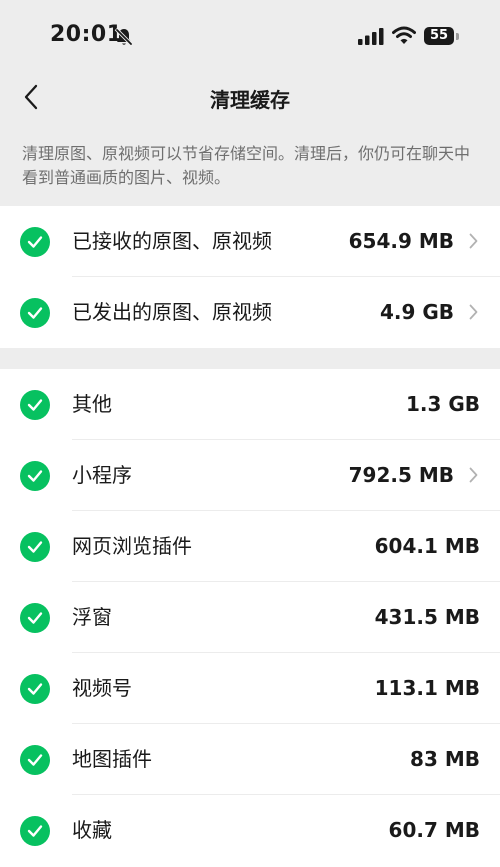  I want to click on cache-item-row: 已接收的原图、原视频 654.9 MB, so click(250, 241).